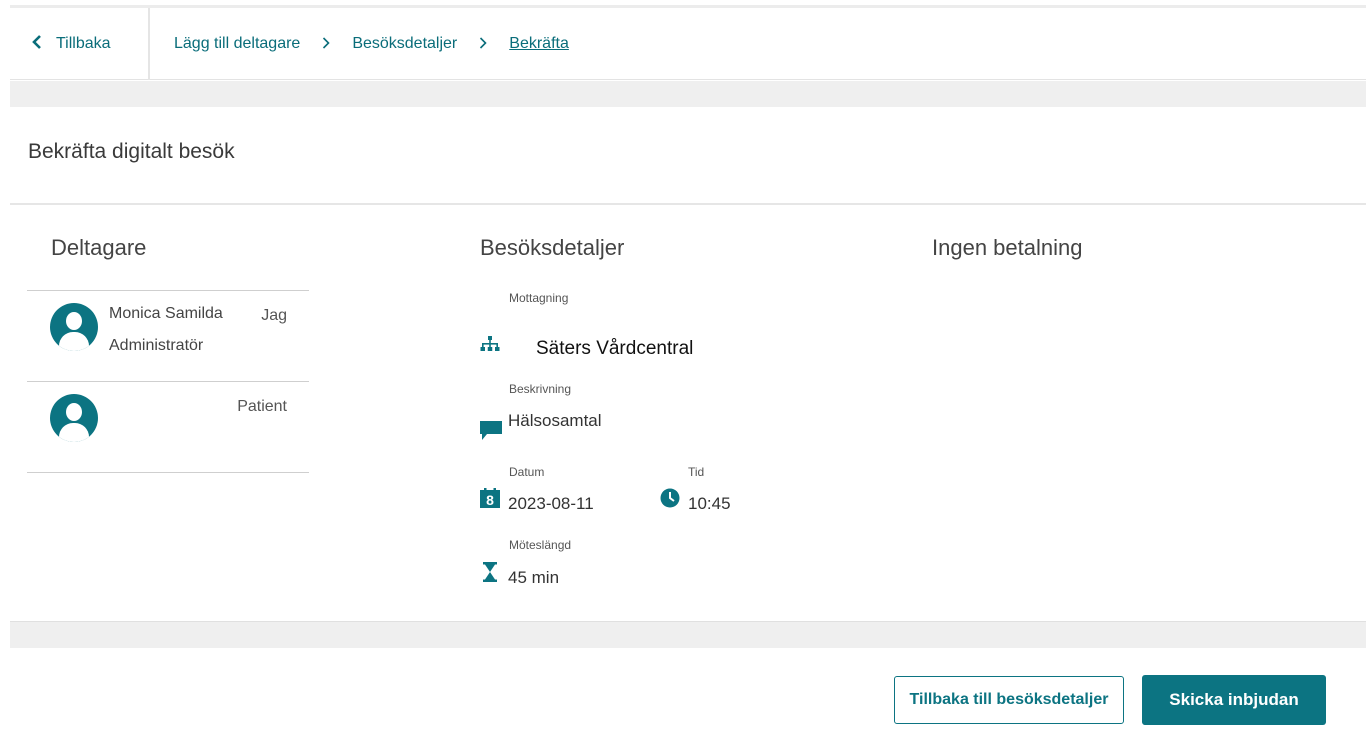  I want to click on visit-details-title: Besöksdetaljer, so click(552, 247).